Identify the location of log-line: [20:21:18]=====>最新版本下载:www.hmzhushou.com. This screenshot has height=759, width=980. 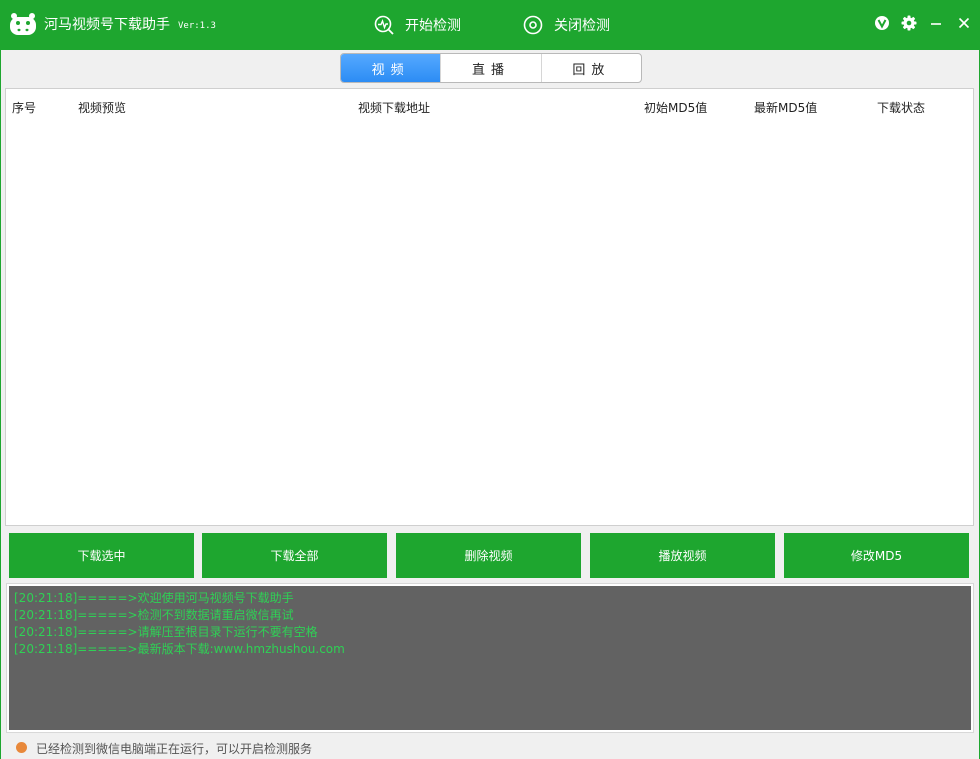
(179, 649).